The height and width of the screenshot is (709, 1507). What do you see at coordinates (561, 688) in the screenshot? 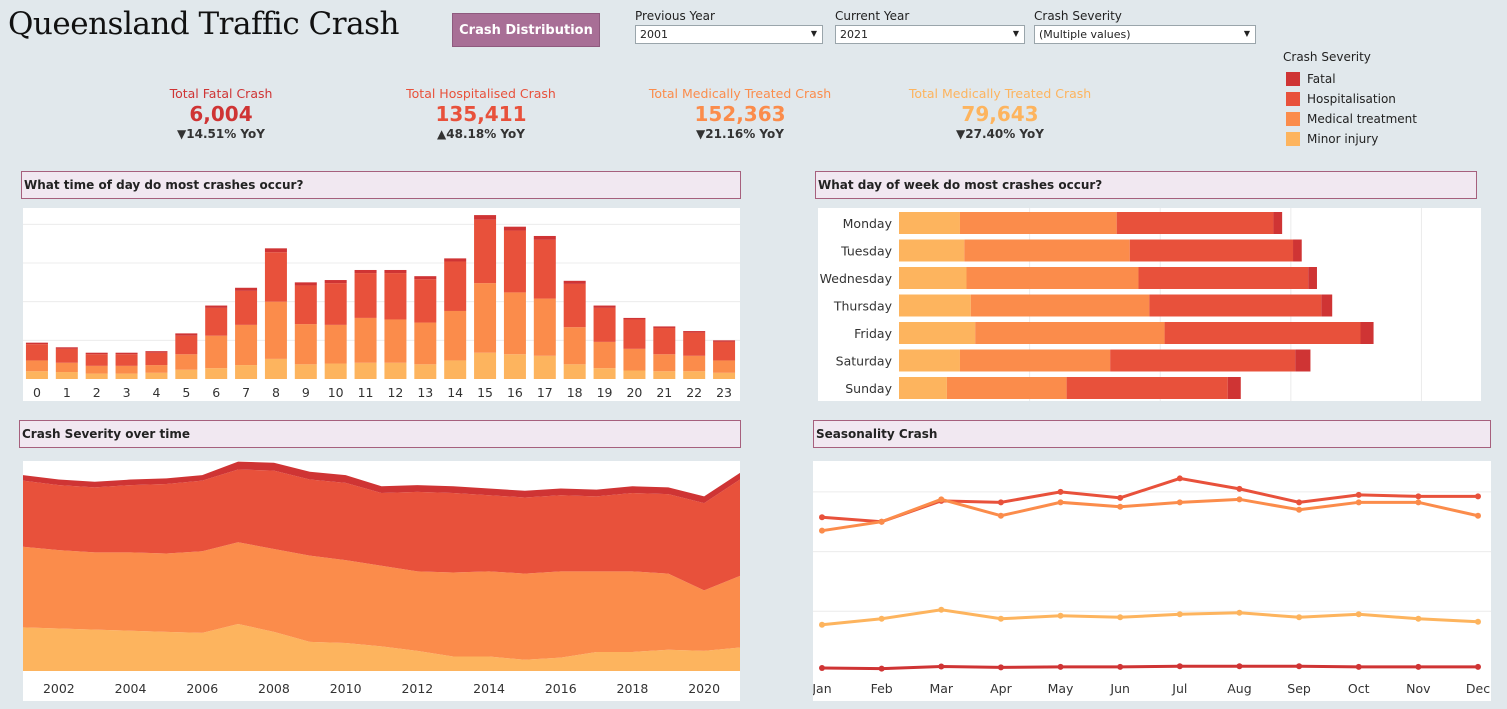
I see `x-tick-label: 2016` at bounding box center [561, 688].